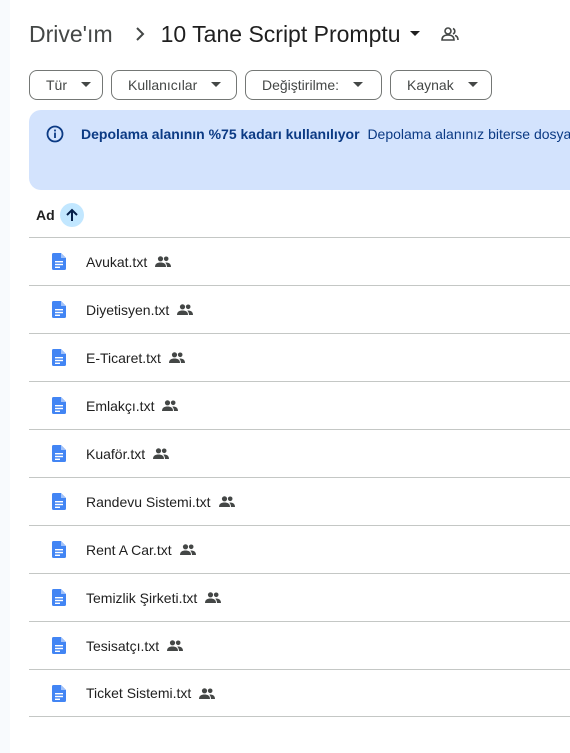  Describe the element at coordinates (140, 34) in the screenshot. I see `chevron-right-icon` at that location.